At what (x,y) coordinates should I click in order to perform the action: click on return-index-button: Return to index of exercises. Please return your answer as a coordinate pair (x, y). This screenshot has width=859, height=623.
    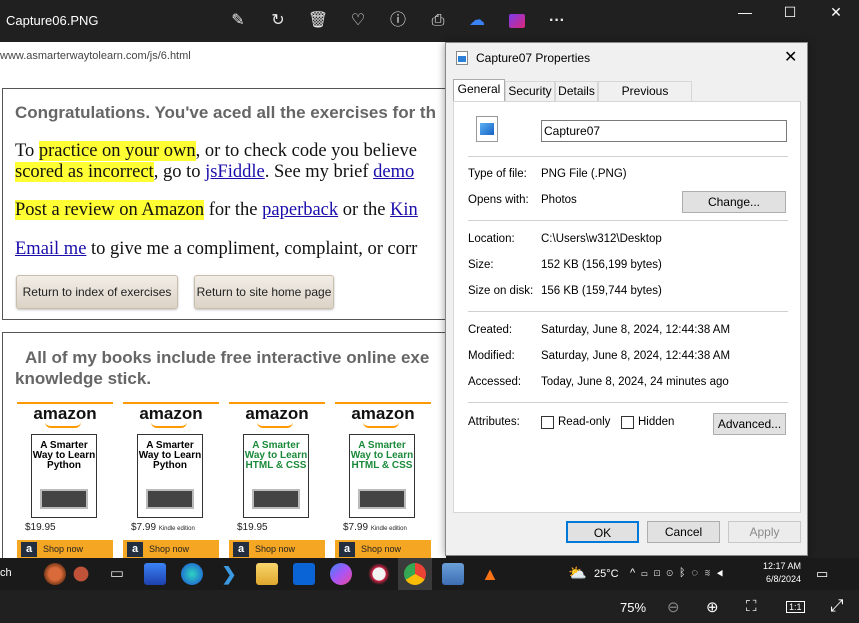
    Looking at the image, I should click on (97, 292).